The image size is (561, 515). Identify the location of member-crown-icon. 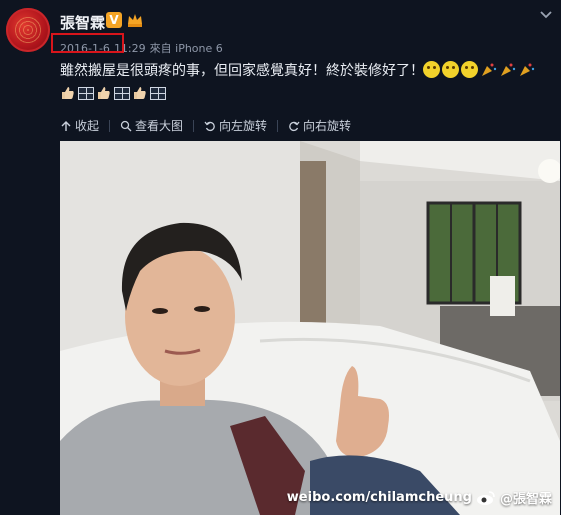
(135, 20).